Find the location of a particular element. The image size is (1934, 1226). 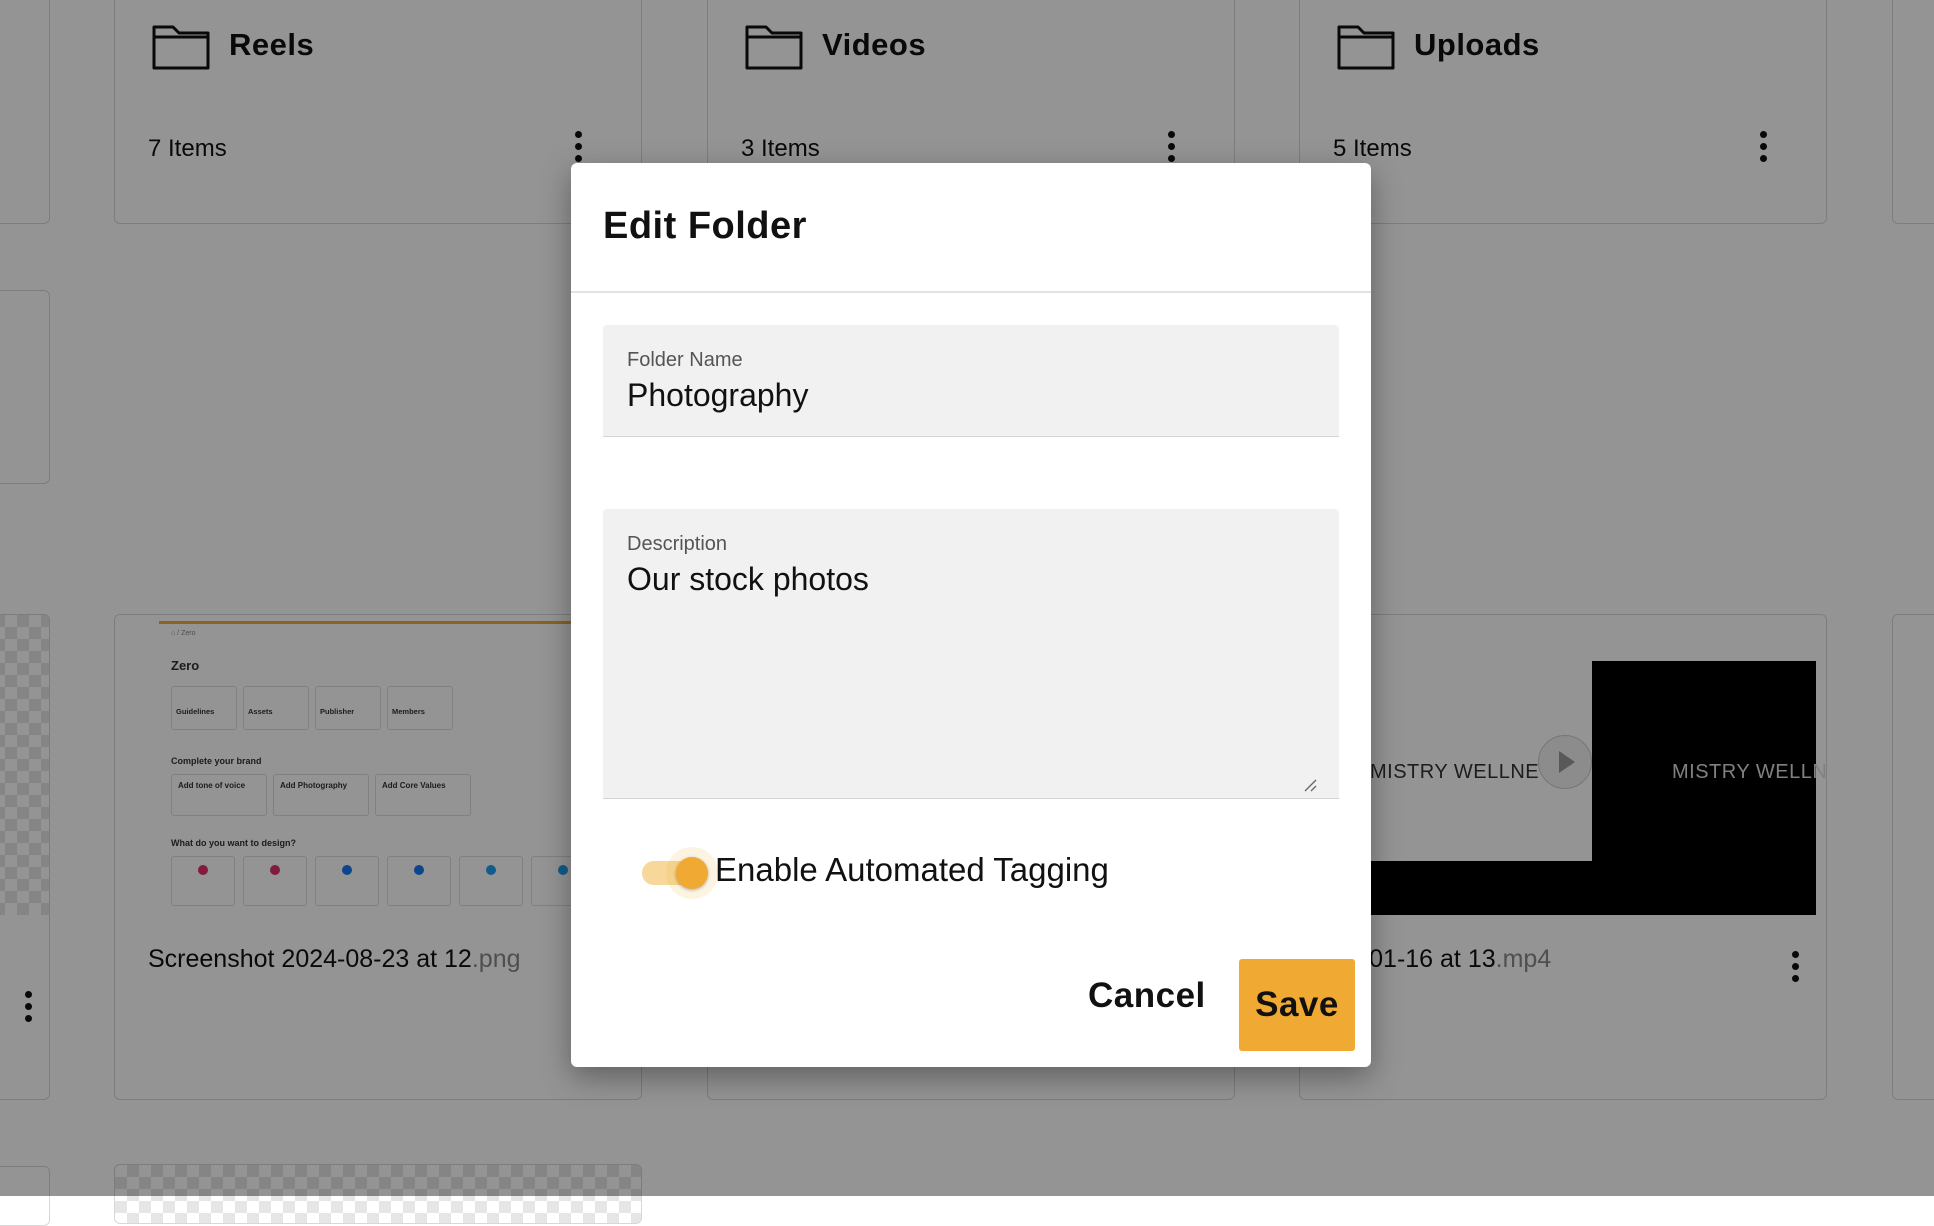

description-field: Description Our stock photos is located at coordinates (971, 654).